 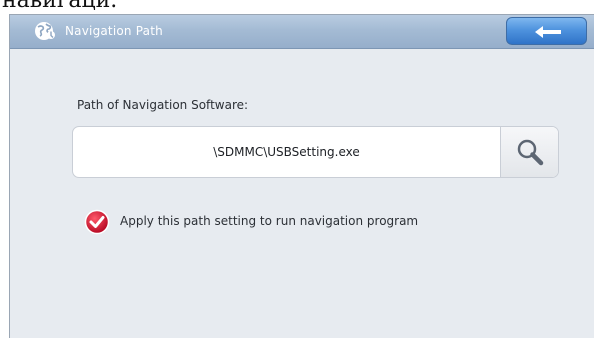 I want to click on globe-icon, so click(x=45, y=31).